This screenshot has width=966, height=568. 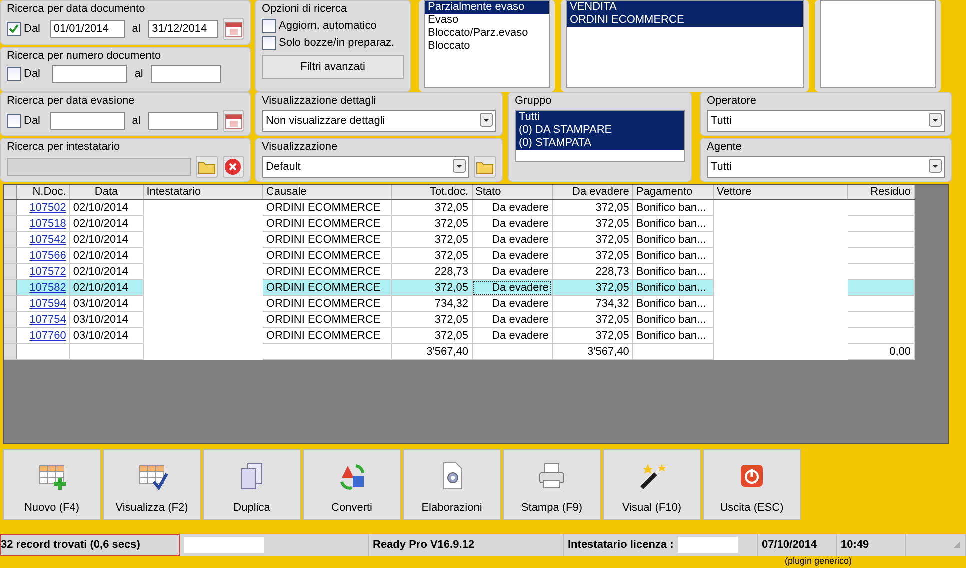 What do you see at coordinates (48, 208) in the screenshot?
I see `document-link: 107502` at bounding box center [48, 208].